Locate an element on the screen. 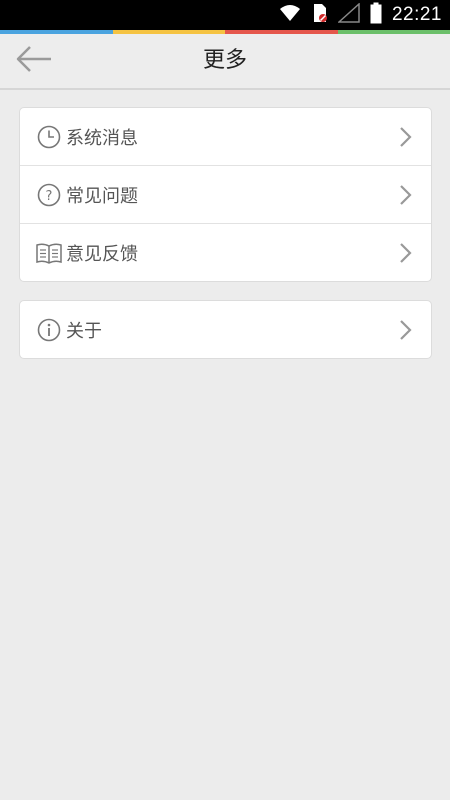 Image resolution: width=450 pixels, height=800 pixels. menu-item-label: 关于 is located at coordinates (84, 331).